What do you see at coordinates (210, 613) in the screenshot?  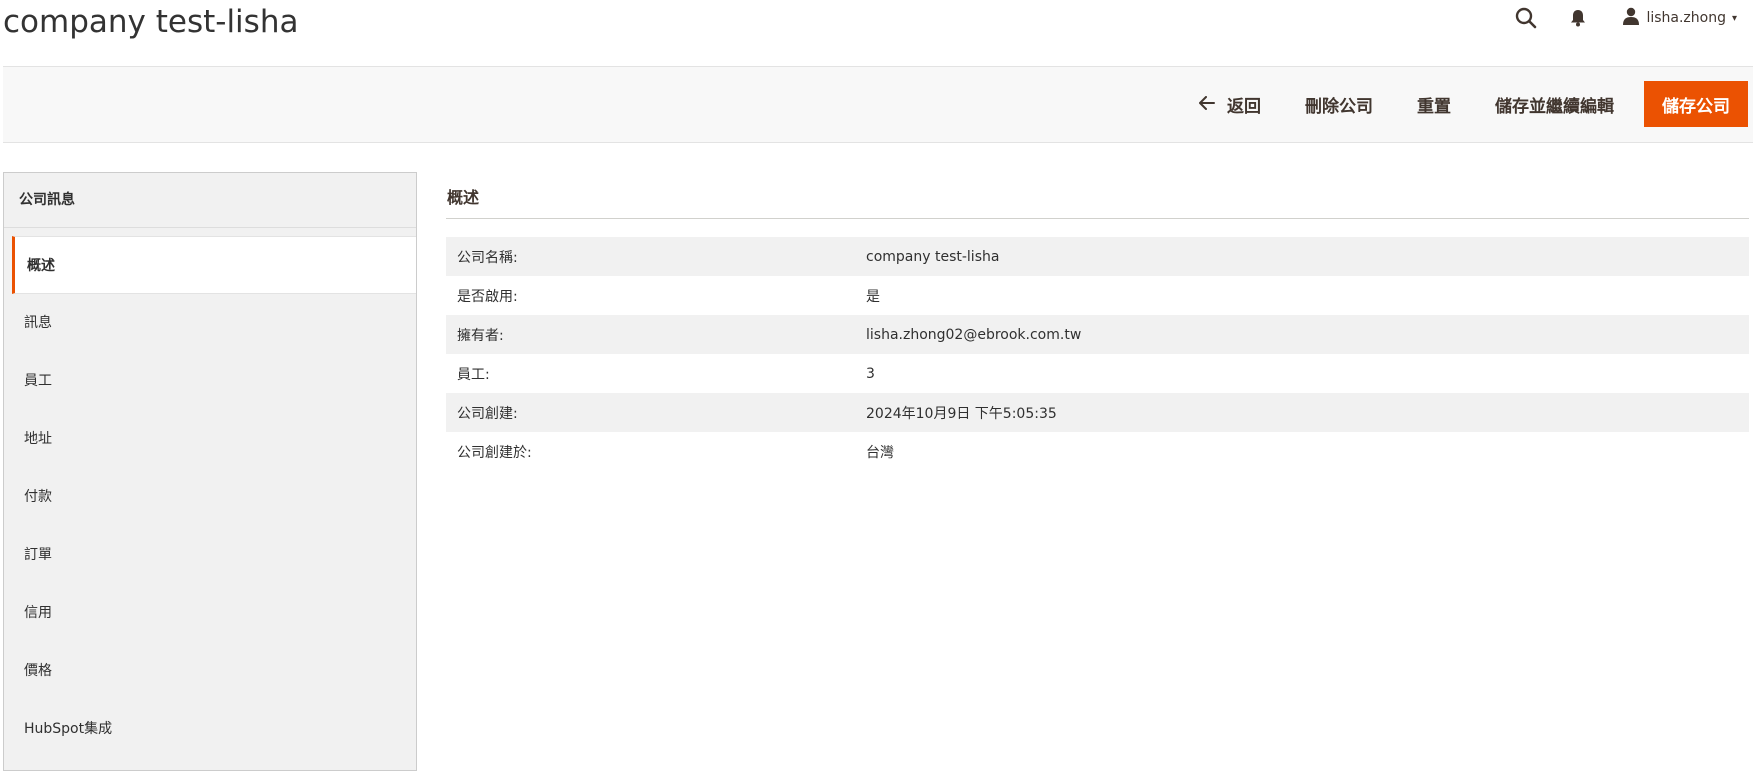 I see `tab-credit: 信用` at bounding box center [210, 613].